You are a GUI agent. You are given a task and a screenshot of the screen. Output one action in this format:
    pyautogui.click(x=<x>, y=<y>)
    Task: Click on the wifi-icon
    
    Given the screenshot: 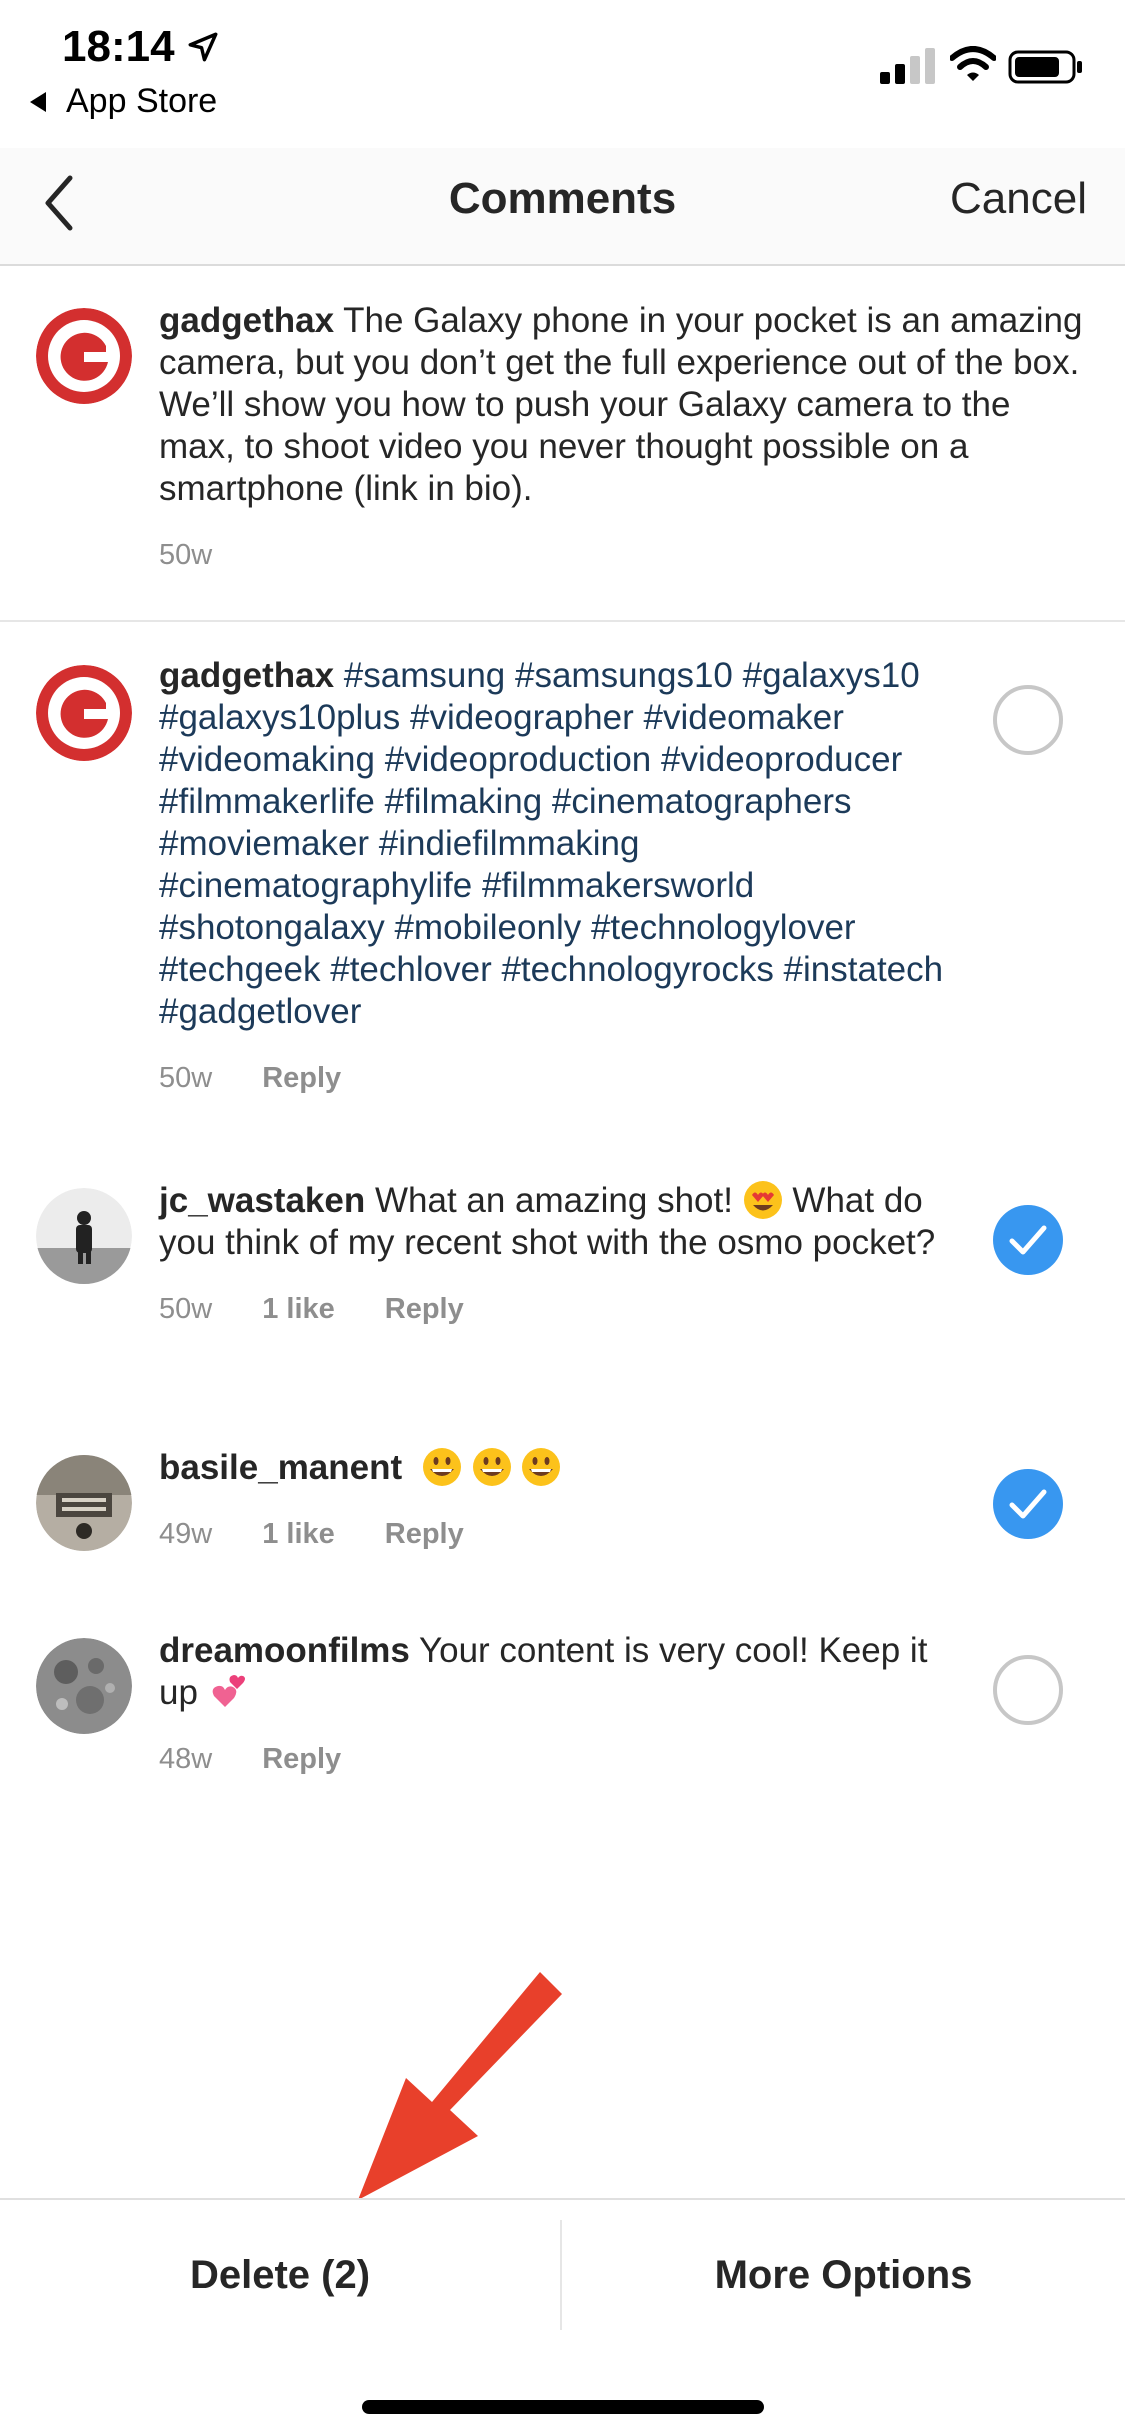 What is the action you would take?
    pyautogui.click(x=973, y=63)
    